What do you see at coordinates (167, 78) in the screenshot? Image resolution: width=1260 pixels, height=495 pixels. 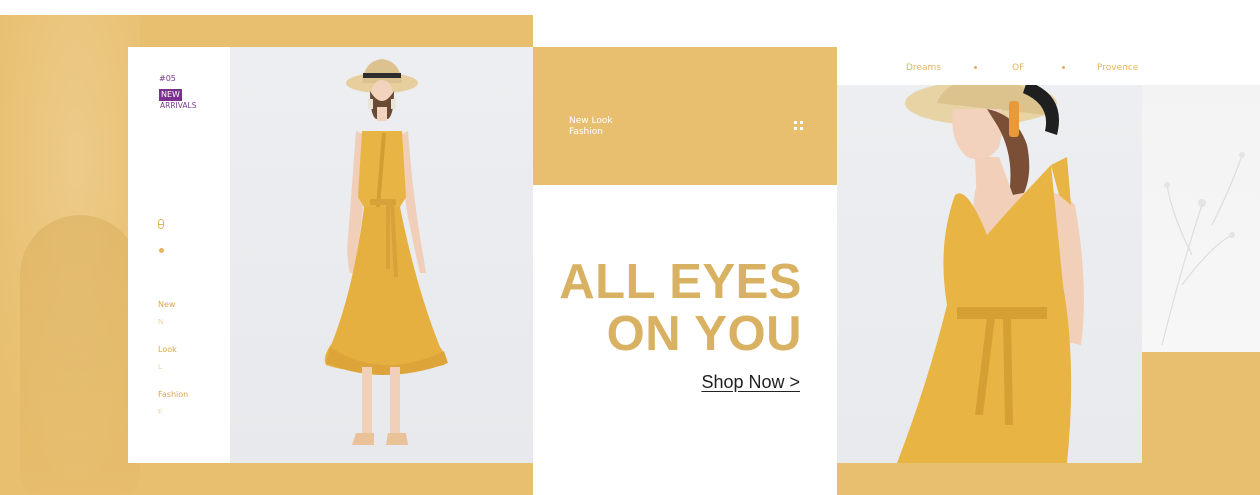 I see `collection-number: #05` at bounding box center [167, 78].